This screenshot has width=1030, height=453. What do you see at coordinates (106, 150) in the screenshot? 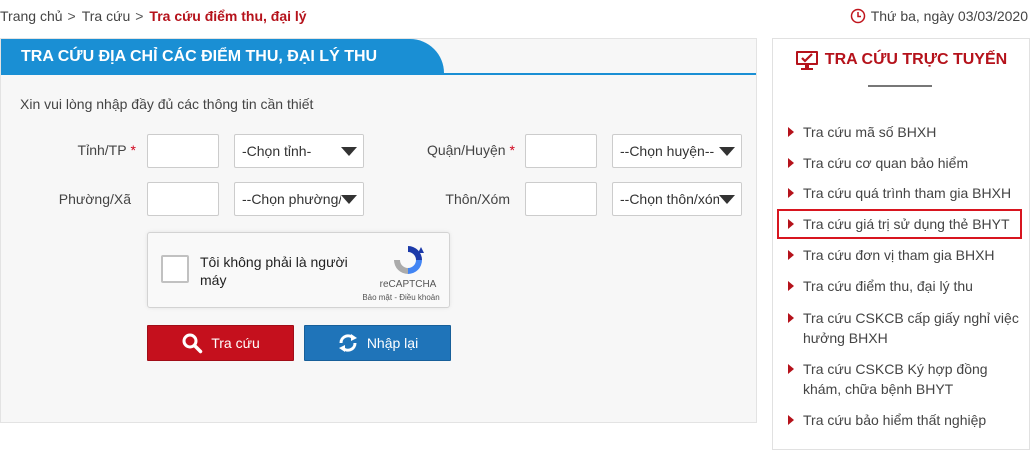
I see `province-label: Tỉnh/TP *` at bounding box center [106, 150].